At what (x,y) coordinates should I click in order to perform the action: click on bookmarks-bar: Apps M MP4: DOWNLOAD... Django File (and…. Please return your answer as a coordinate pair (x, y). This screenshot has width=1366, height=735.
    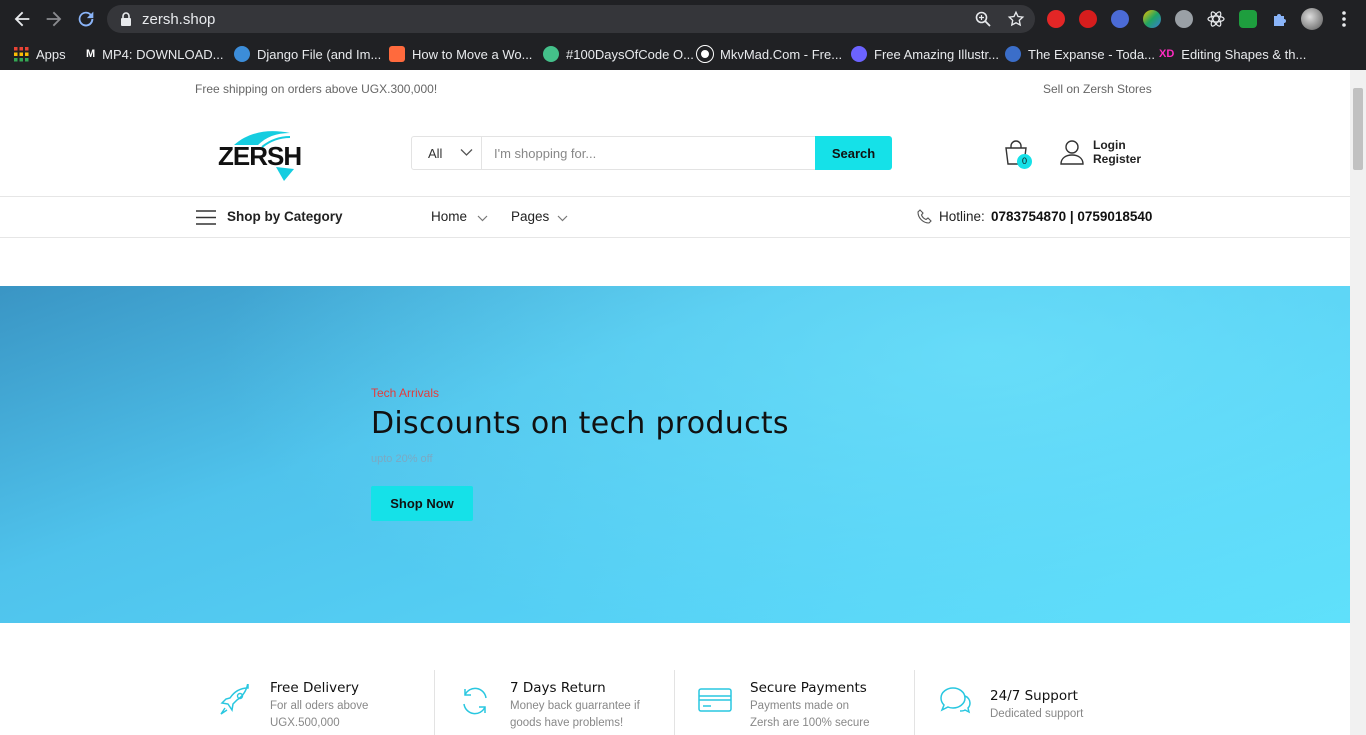
    Looking at the image, I should click on (683, 54).